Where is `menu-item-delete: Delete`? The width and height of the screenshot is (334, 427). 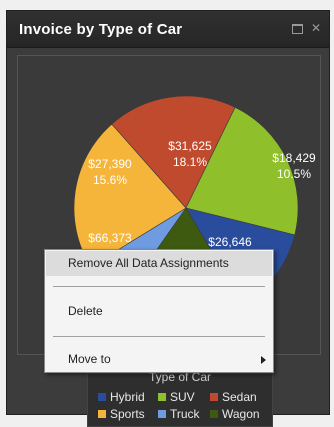 menu-item-delete: Delete is located at coordinates (159, 311).